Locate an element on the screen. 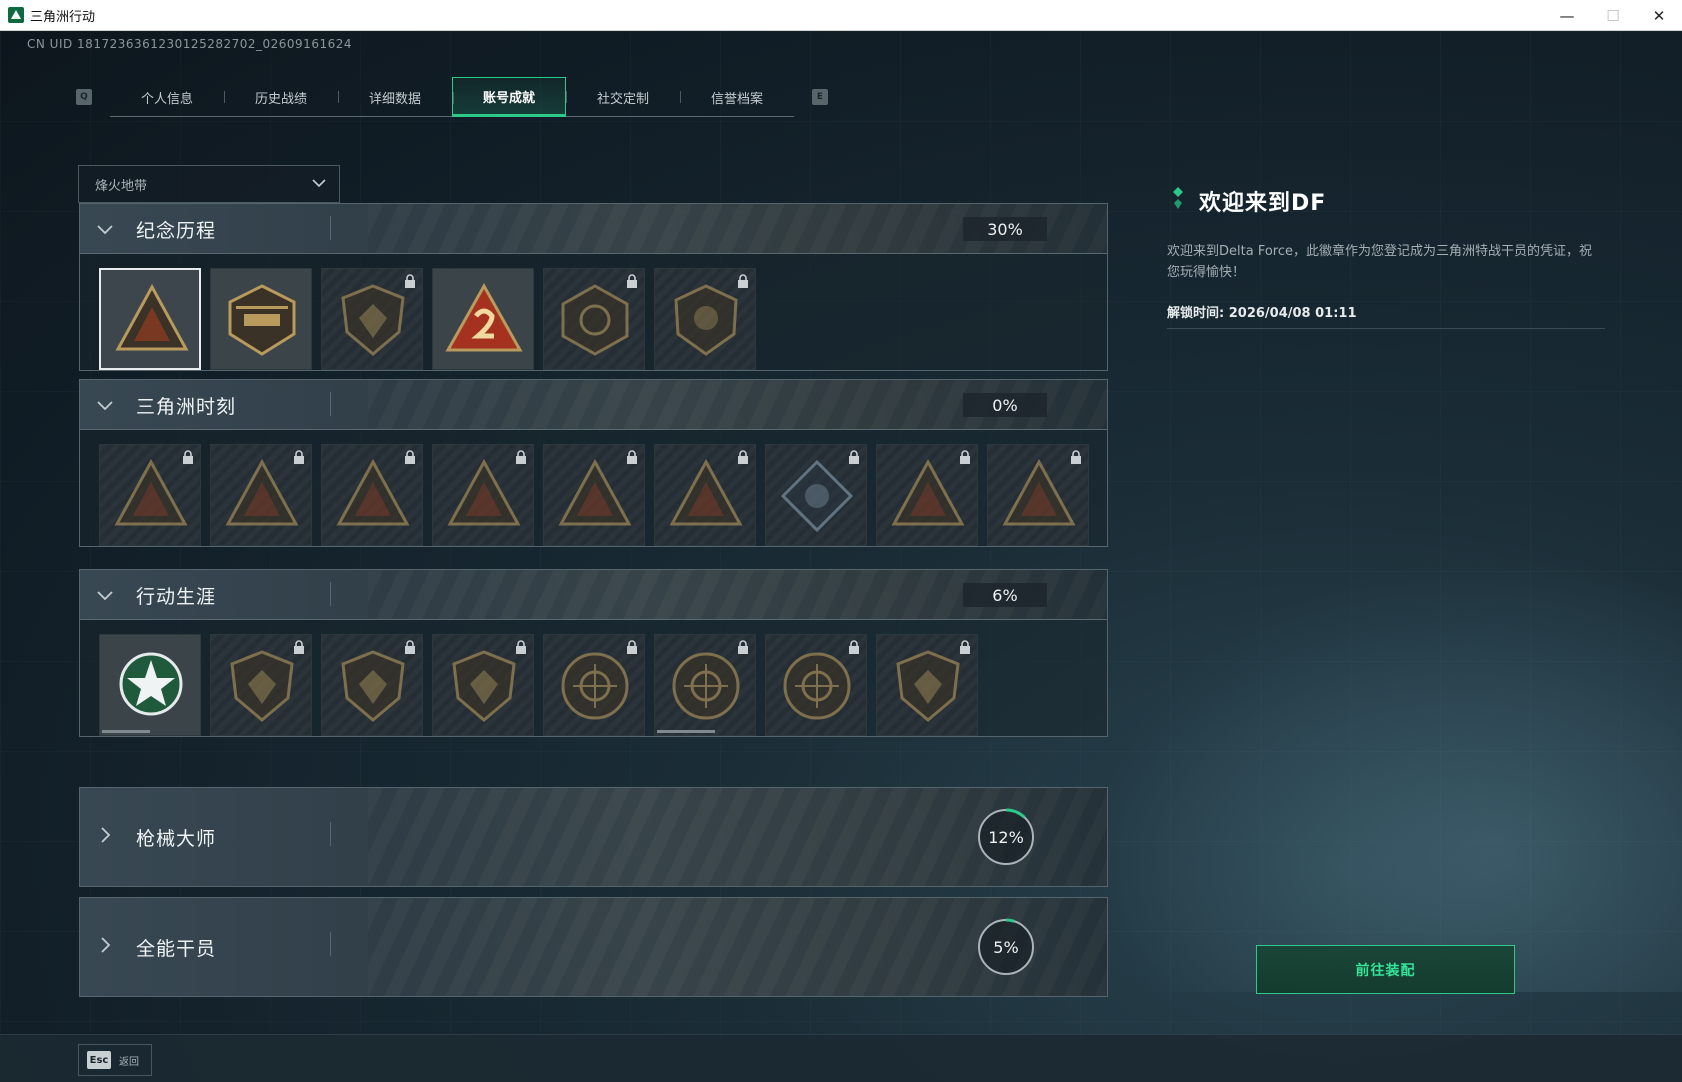 This screenshot has width=1682, height=1082. tab-4: 社交定制 is located at coordinates (623, 97).